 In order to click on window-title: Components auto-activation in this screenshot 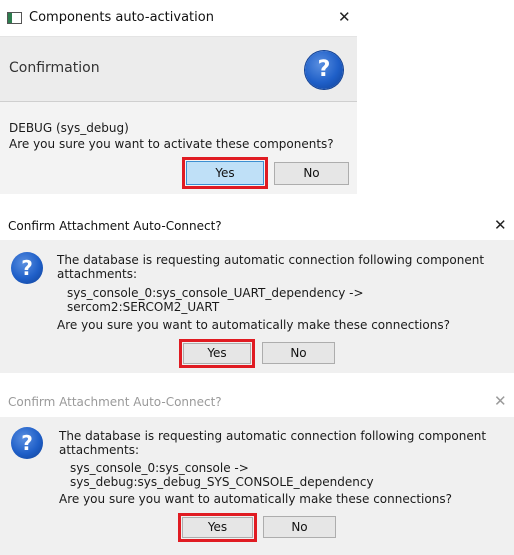, I will do `click(121, 17)`.